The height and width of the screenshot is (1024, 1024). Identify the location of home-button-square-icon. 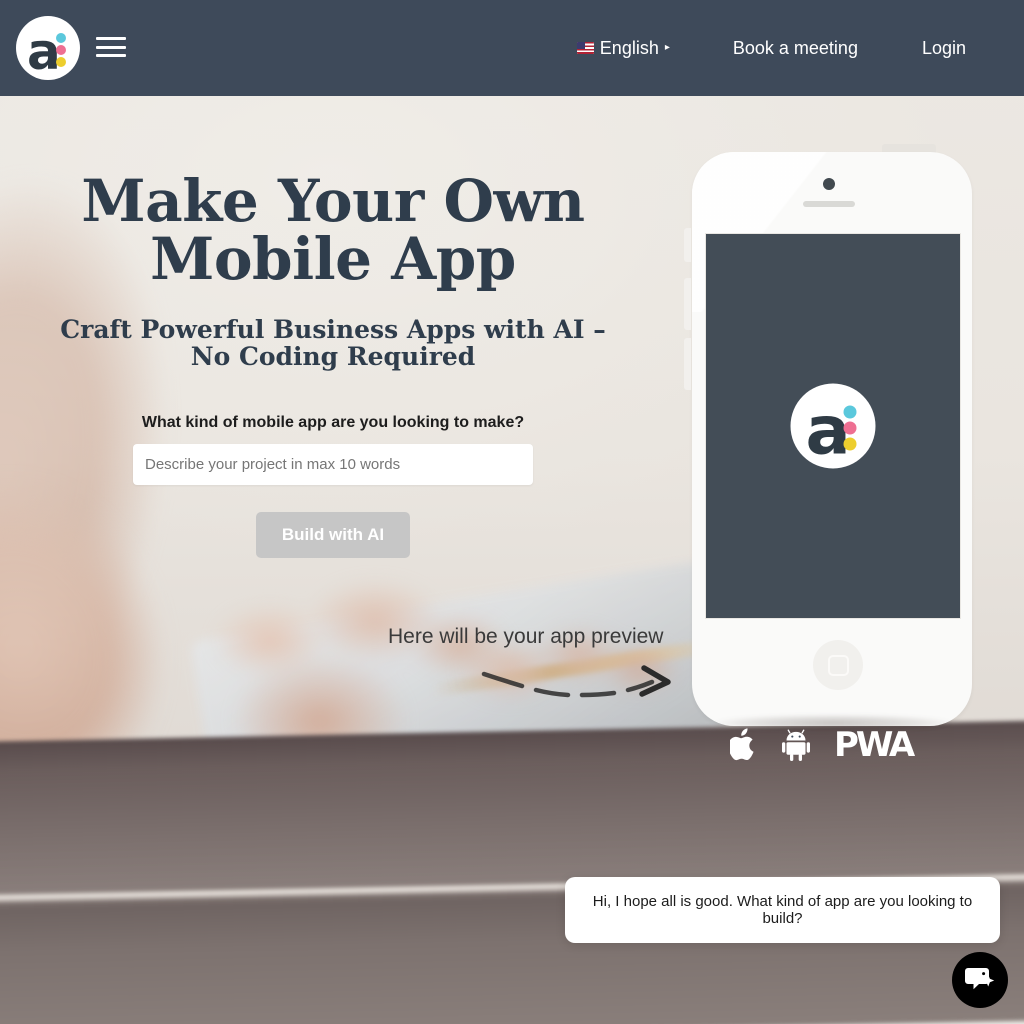
(838, 665).